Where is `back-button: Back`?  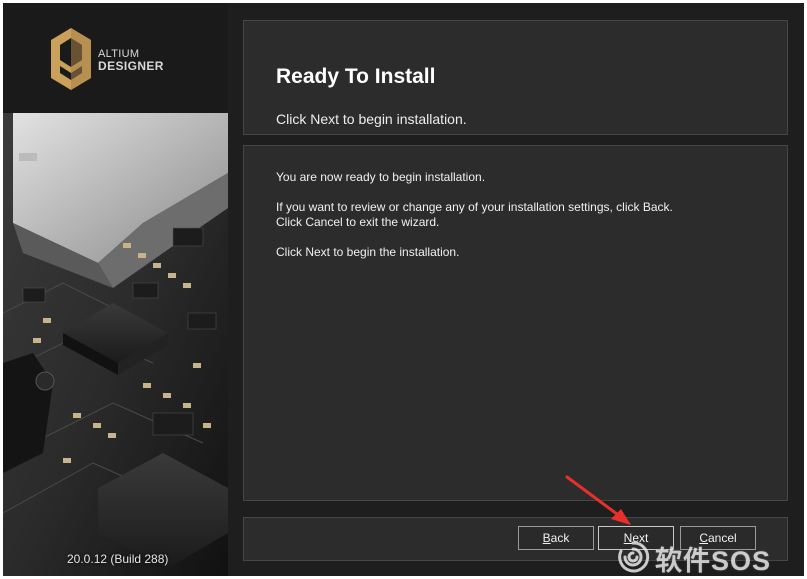
back-button: Back is located at coordinates (556, 538).